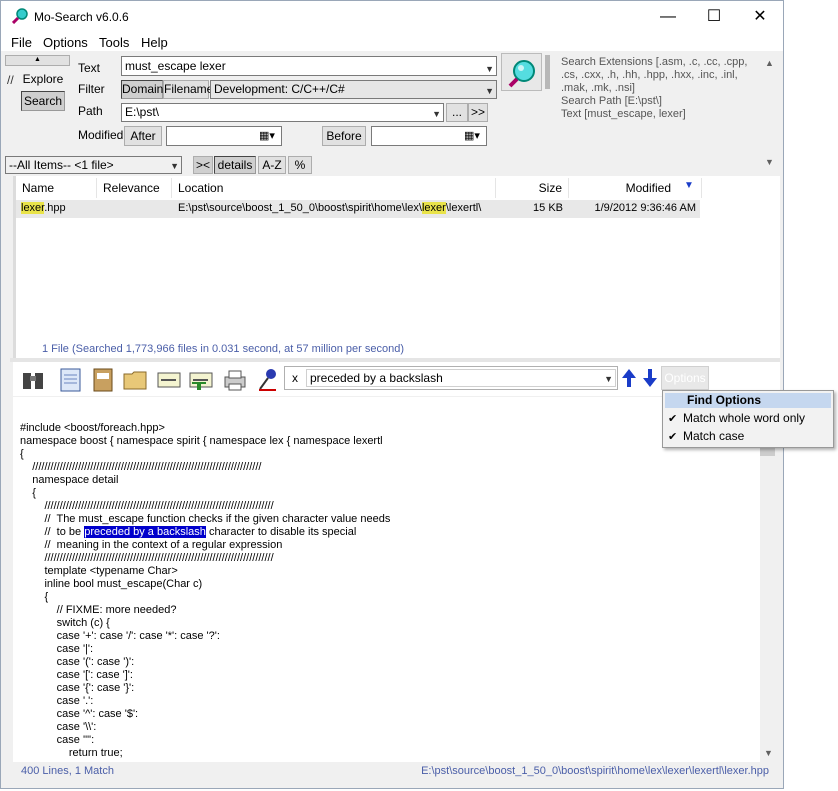 The width and height of the screenshot is (838, 791). I want to click on code-line: switch (c) {, so click(65, 623).